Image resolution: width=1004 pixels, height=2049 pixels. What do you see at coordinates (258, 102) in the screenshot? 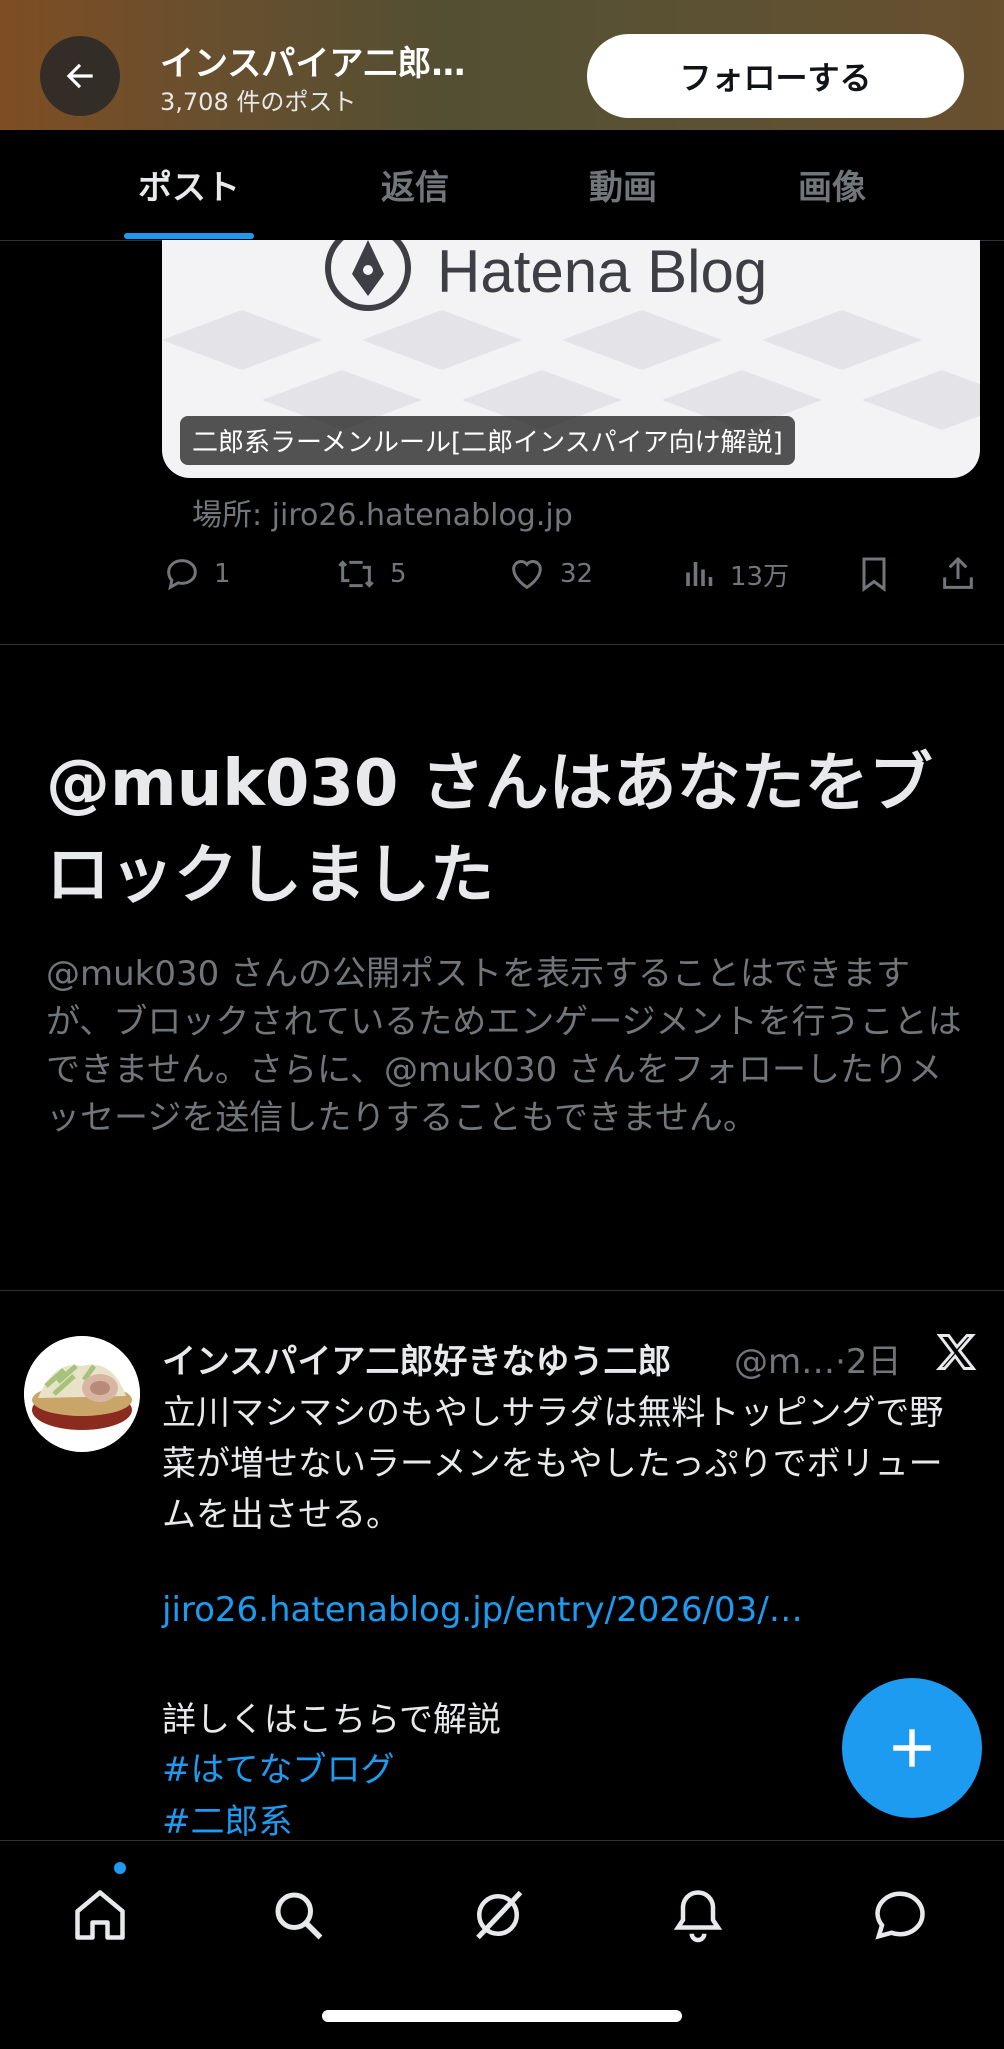
I see `post-count: 3,708 件のポスト` at bounding box center [258, 102].